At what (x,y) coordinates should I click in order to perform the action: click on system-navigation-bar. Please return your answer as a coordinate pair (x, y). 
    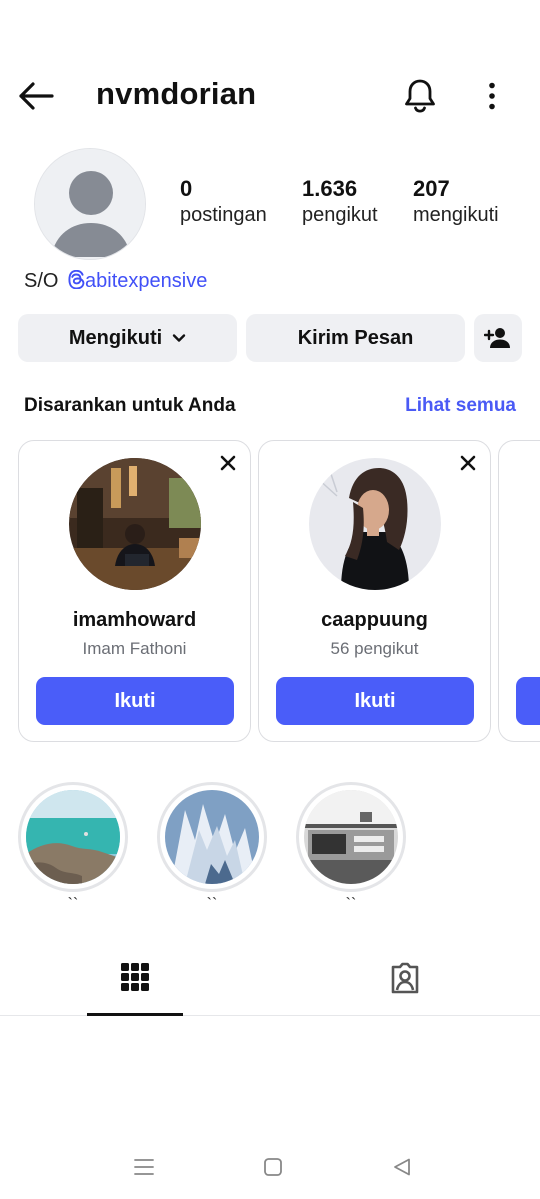
    Looking at the image, I should click on (270, 1169).